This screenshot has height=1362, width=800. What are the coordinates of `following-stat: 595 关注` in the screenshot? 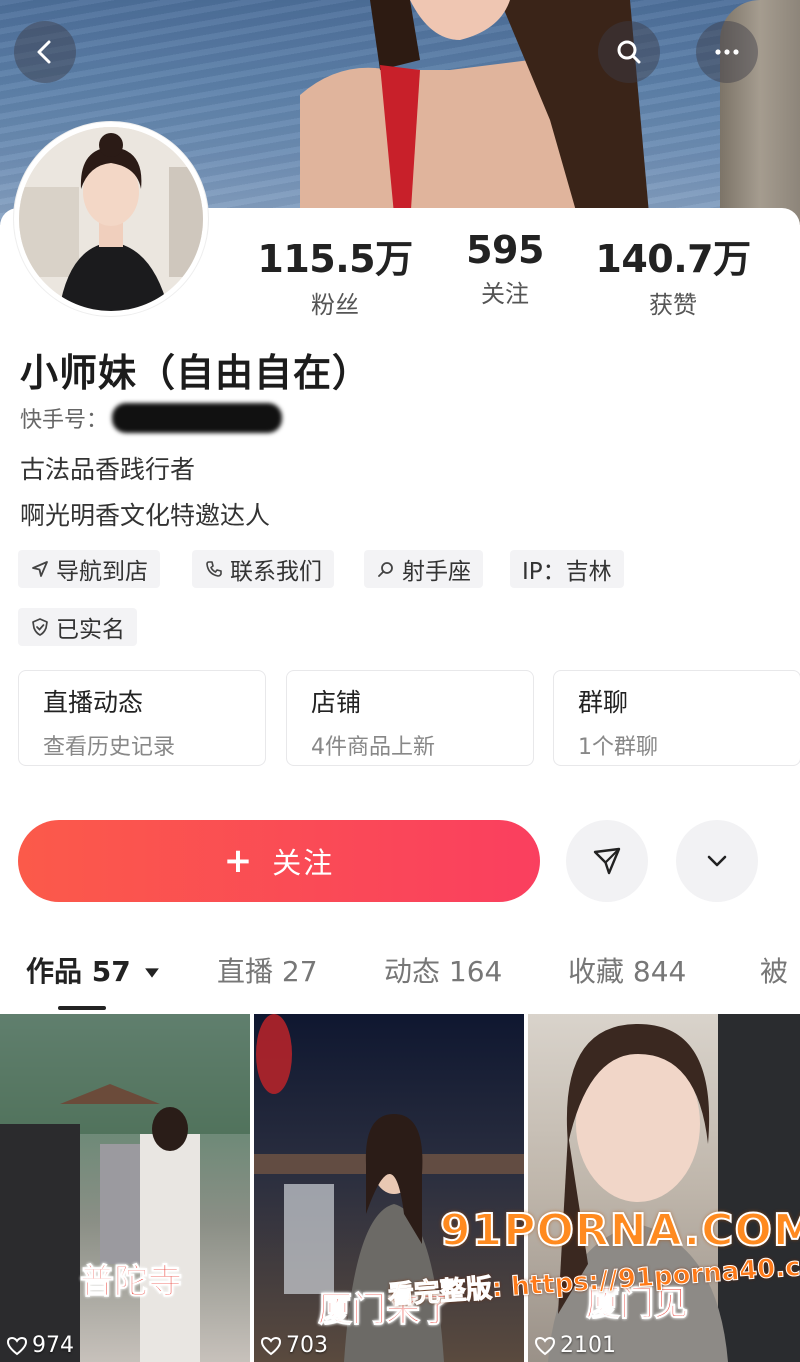 It's located at (505, 268).